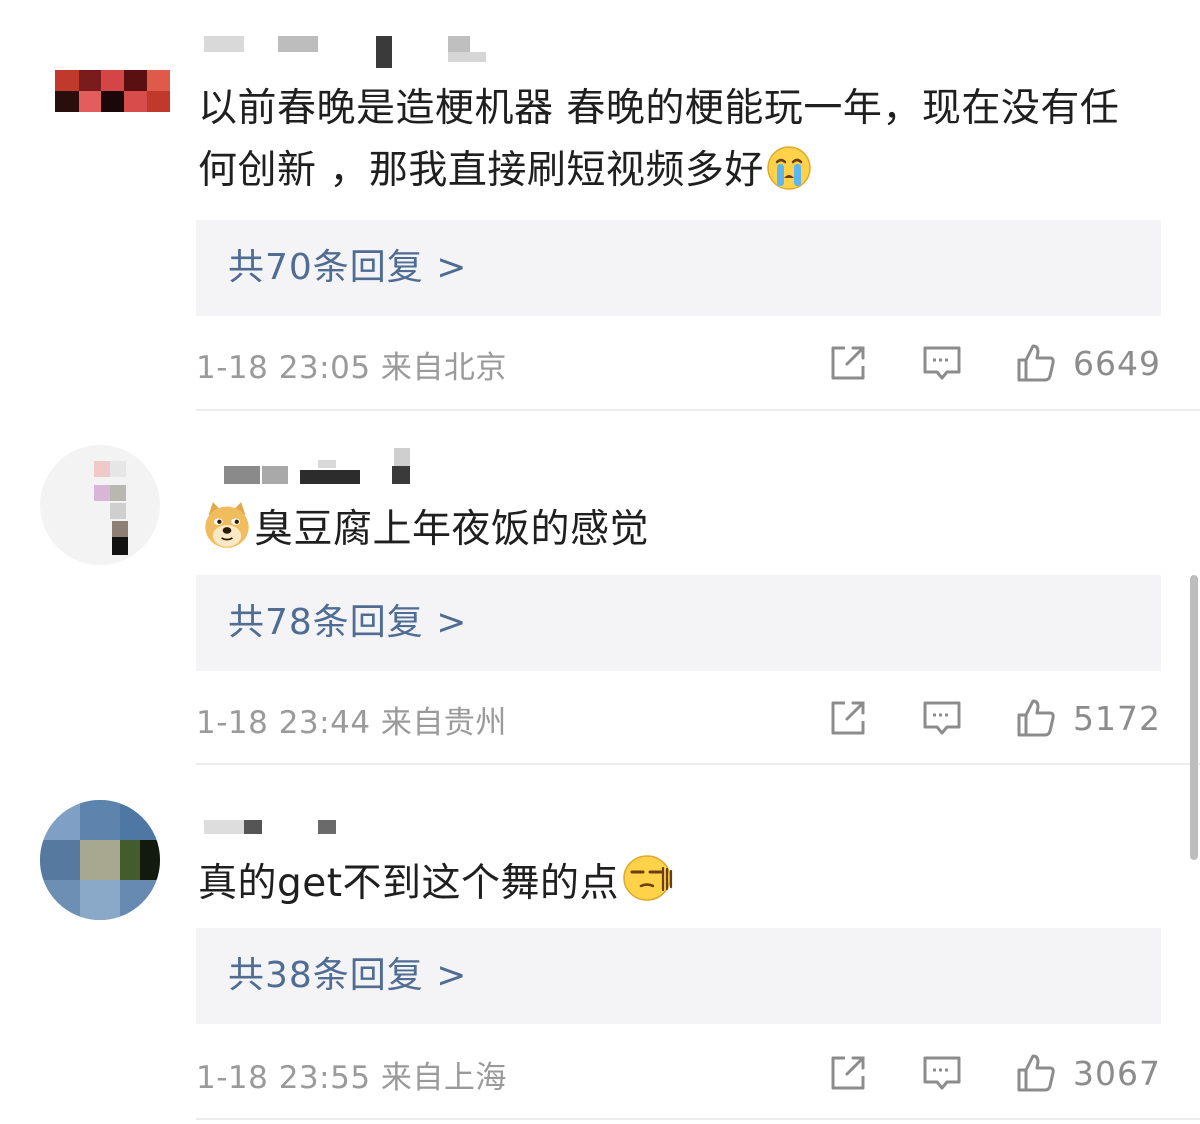  I want to click on like-count: 5172, so click(1117, 718).